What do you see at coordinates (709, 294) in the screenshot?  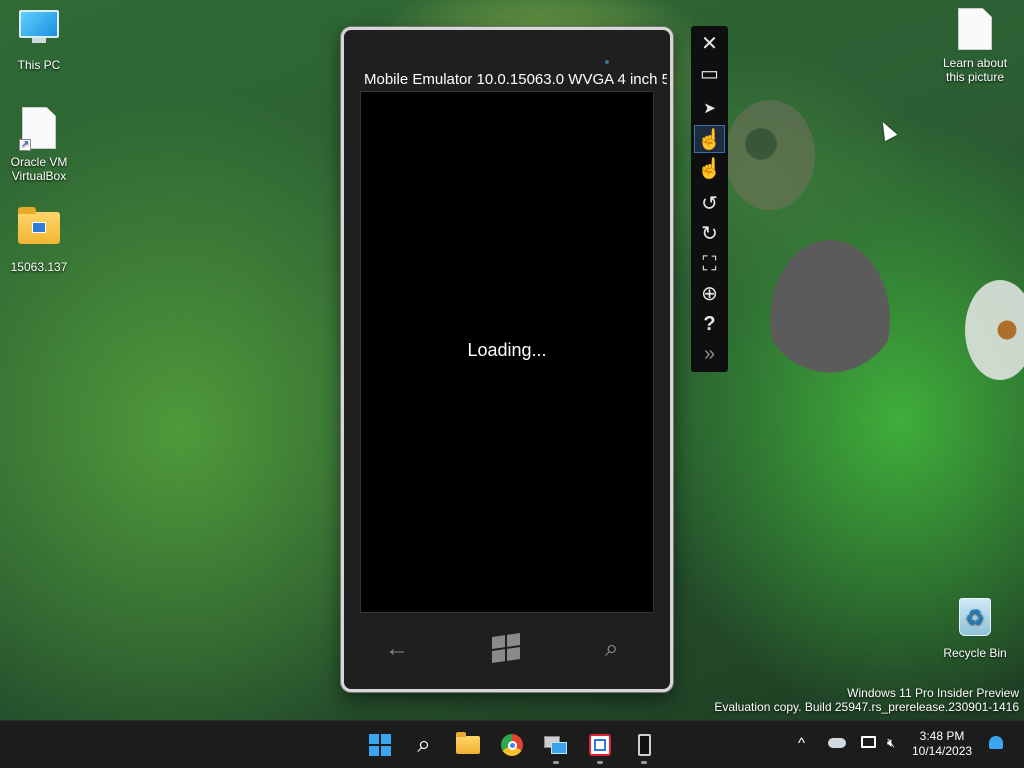 I see `zoom-icon: ⊕` at bounding box center [709, 294].